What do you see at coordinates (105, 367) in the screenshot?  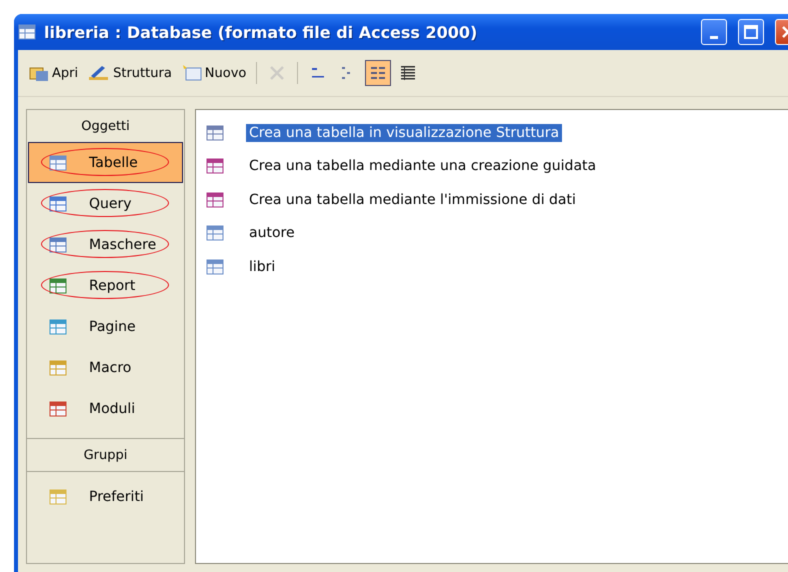 I see `sidebar-item: Macro` at bounding box center [105, 367].